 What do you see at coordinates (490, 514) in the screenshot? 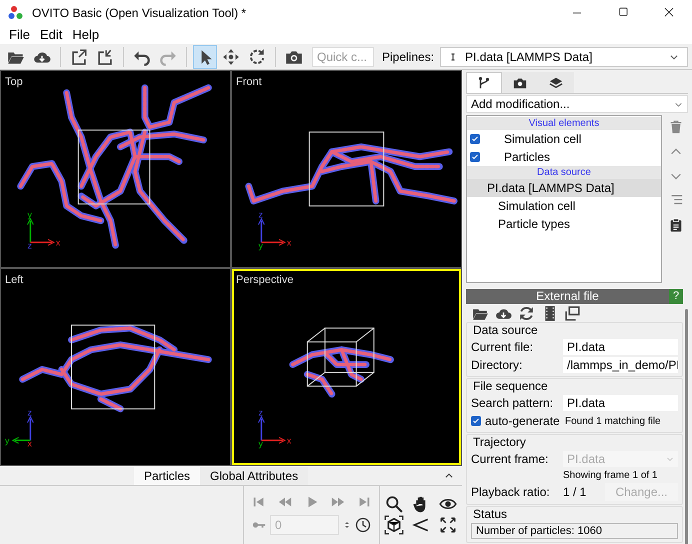
I see `group-title: Status` at bounding box center [490, 514].